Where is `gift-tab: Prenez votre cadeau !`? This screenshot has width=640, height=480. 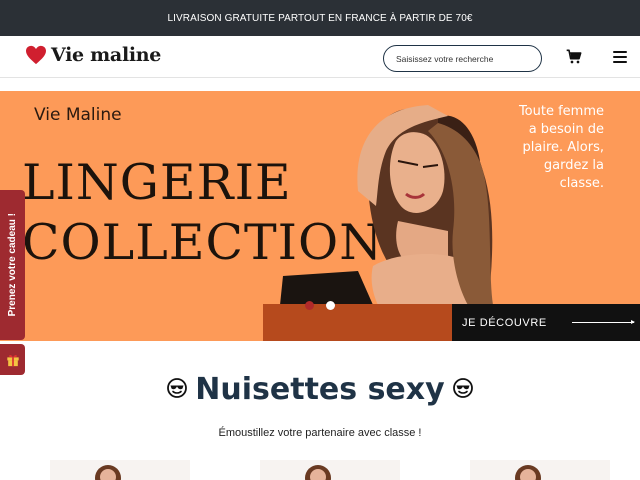 gift-tab: Prenez votre cadeau ! is located at coordinates (12, 265).